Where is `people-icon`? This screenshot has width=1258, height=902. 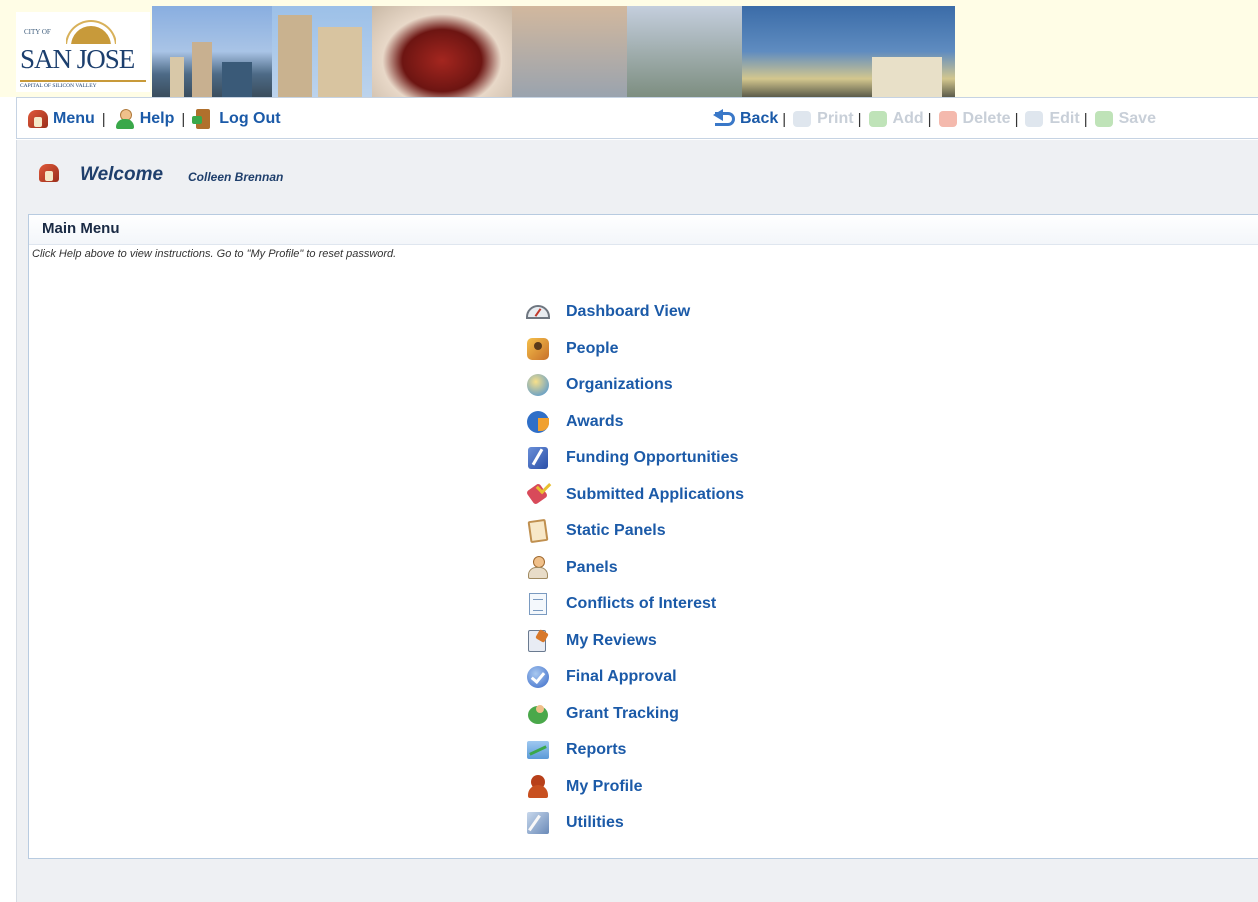
people-icon is located at coordinates (538, 349).